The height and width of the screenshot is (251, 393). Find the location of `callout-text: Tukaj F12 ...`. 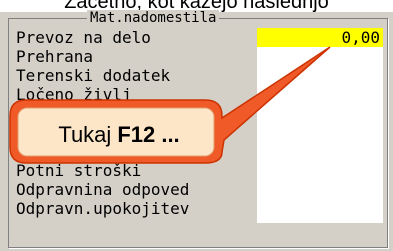

callout-text: Tukaj F12 ... is located at coordinates (119, 135).